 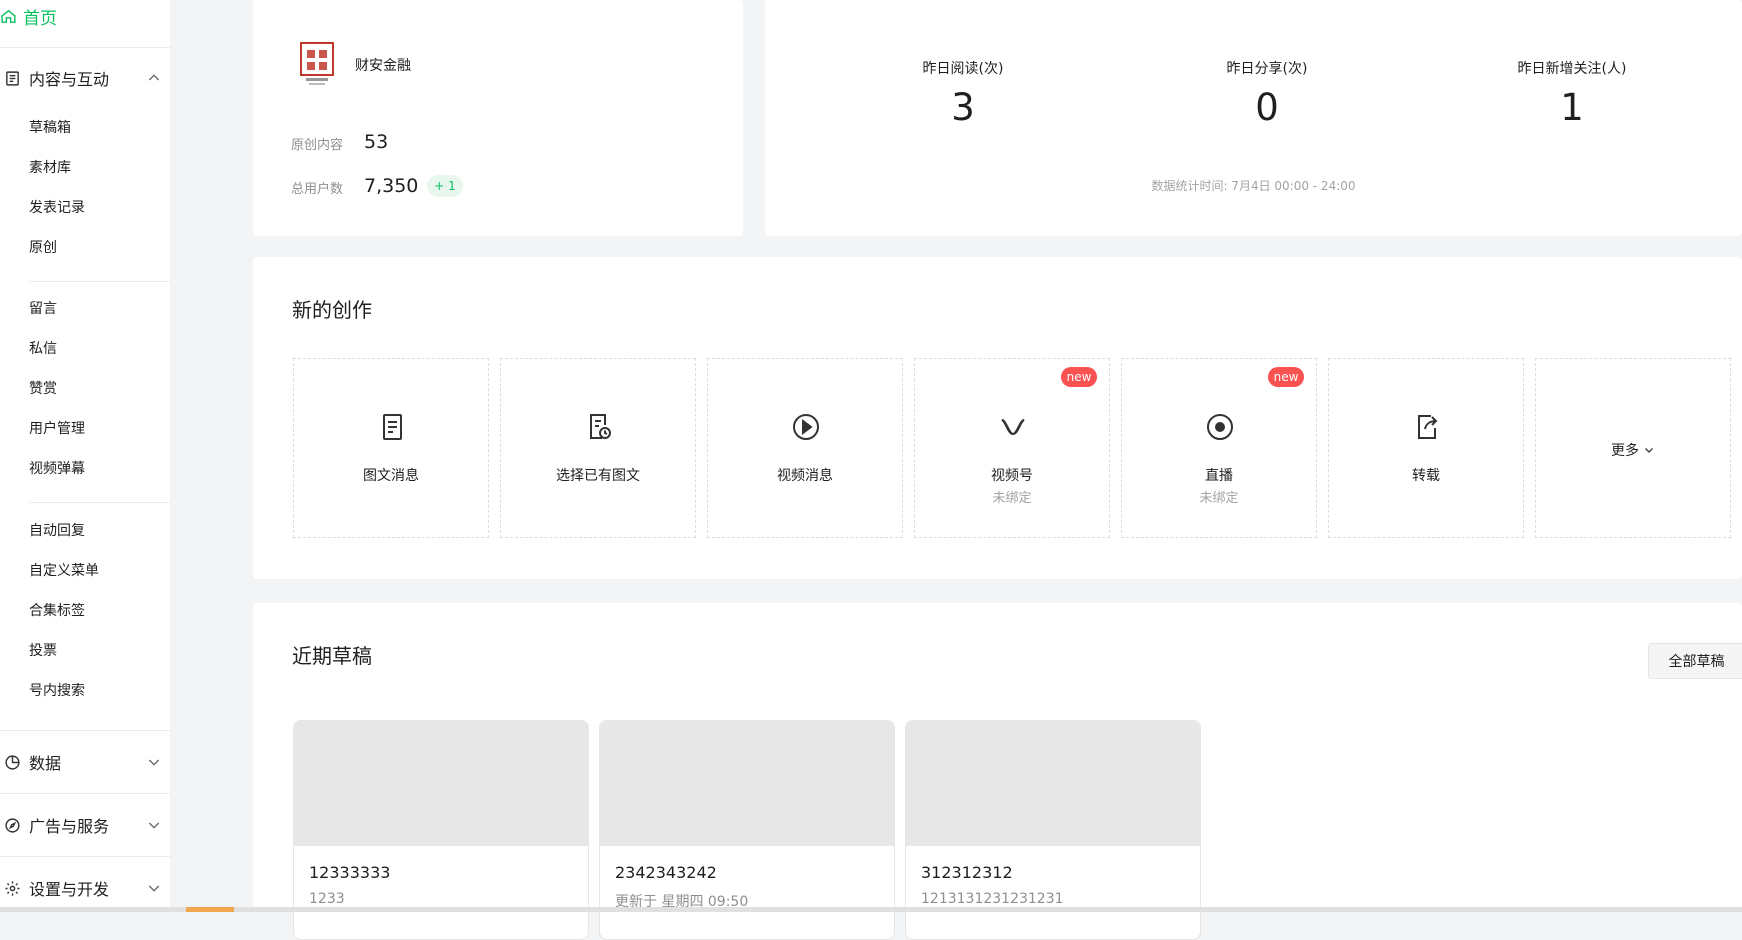 I want to click on draft-title: 12333333, so click(x=350, y=872).